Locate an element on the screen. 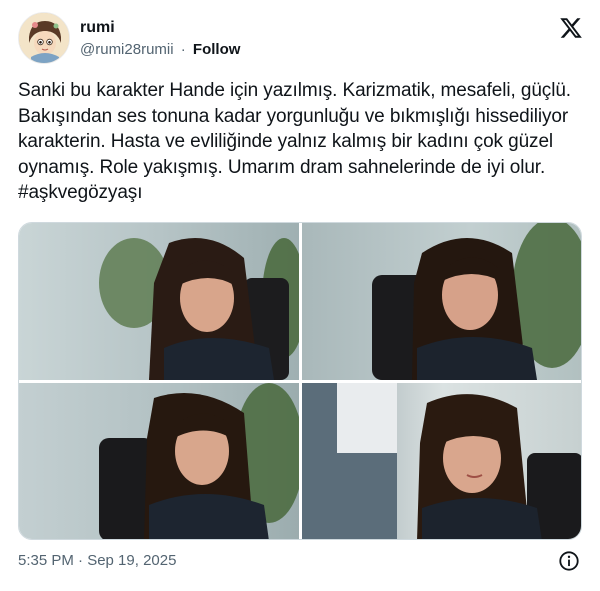  tweet-header: rumi @rumi28rumii · Follow is located at coordinates (301, 40).